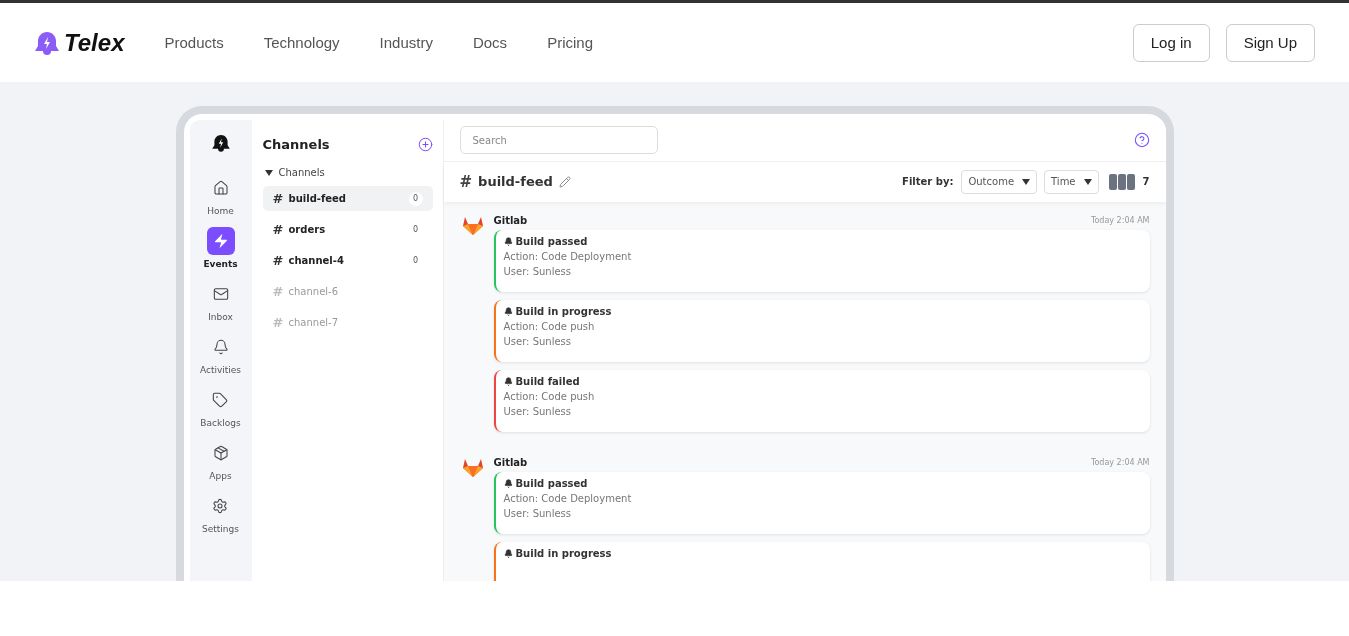 The height and width of the screenshot is (636, 1349). Describe the element at coordinates (1071, 181) in the screenshot. I see `filter-dropdown: Time` at that location.